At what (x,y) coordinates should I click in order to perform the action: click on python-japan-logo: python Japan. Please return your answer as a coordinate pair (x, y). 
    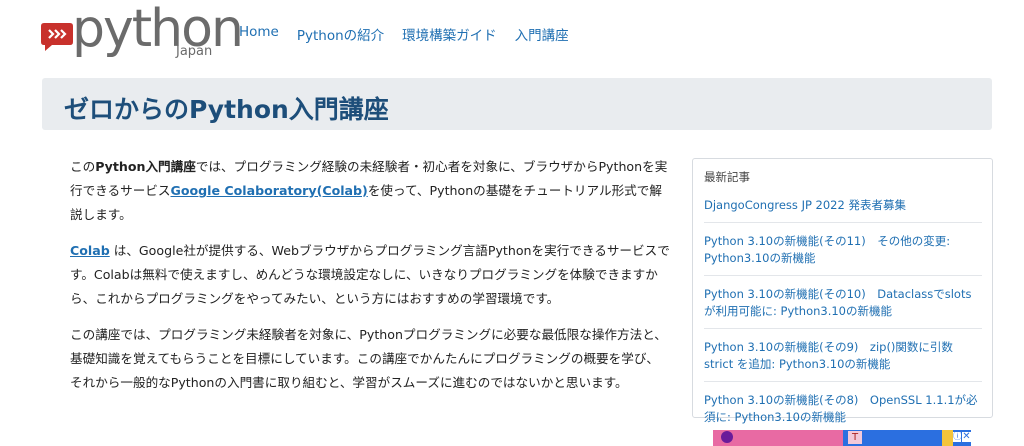
    Looking at the image, I should click on (142, 33).